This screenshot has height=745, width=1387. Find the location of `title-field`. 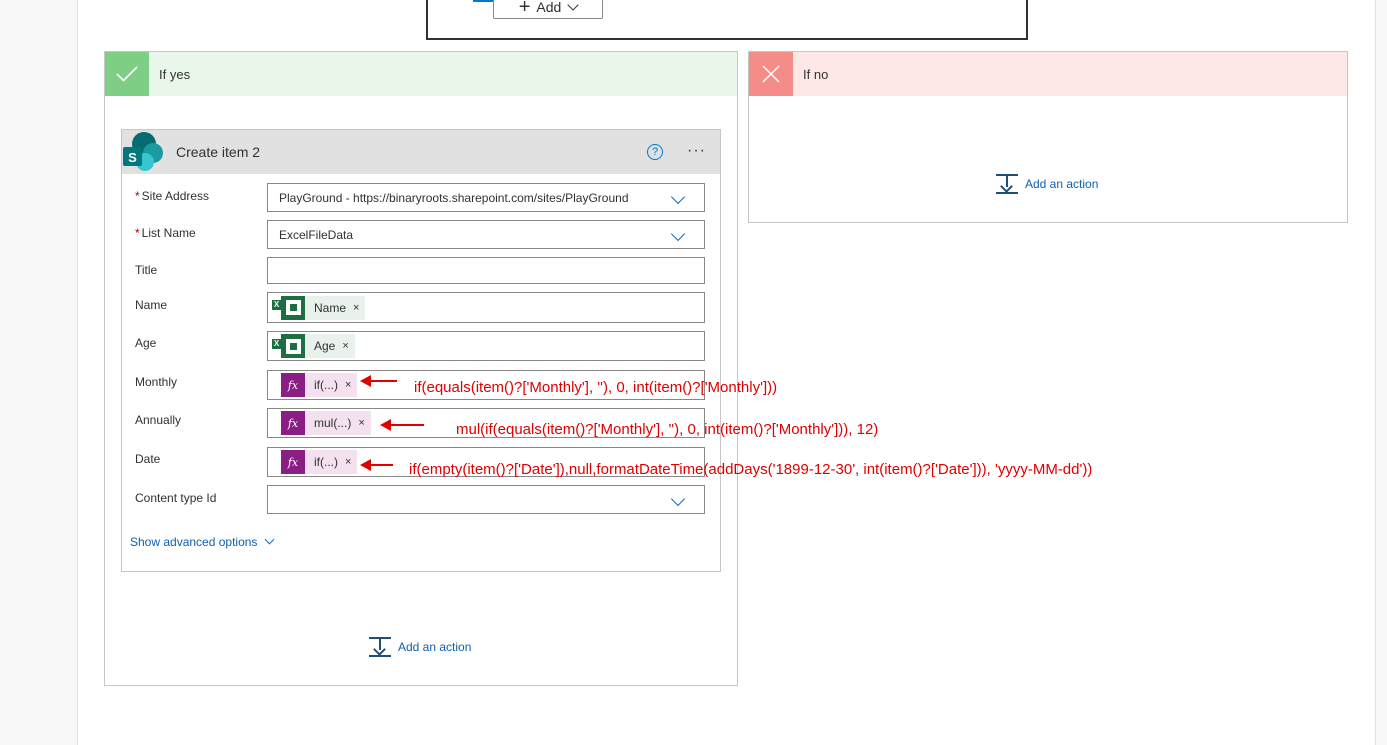

title-field is located at coordinates (486, 270).